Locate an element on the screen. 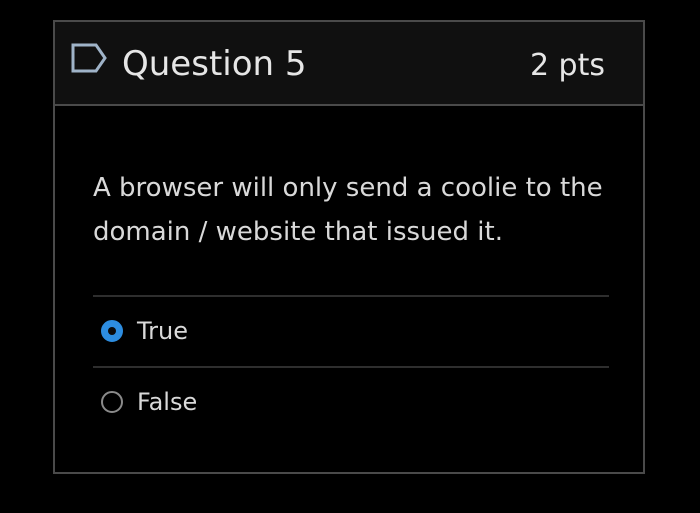 This screenshot has width=700, height=513. question-title: Question 5 is located at coordinates (214, 64).